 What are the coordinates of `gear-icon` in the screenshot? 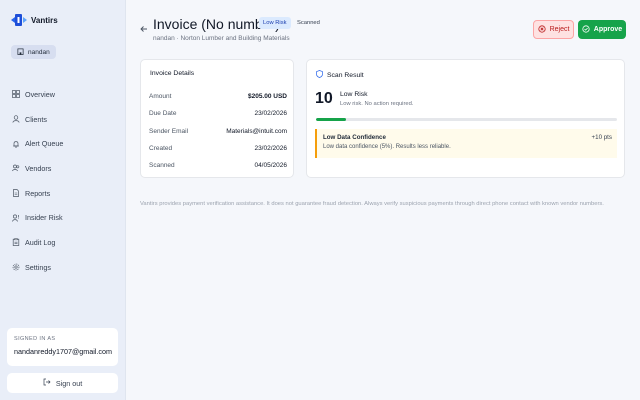 It's located at (16, 267).